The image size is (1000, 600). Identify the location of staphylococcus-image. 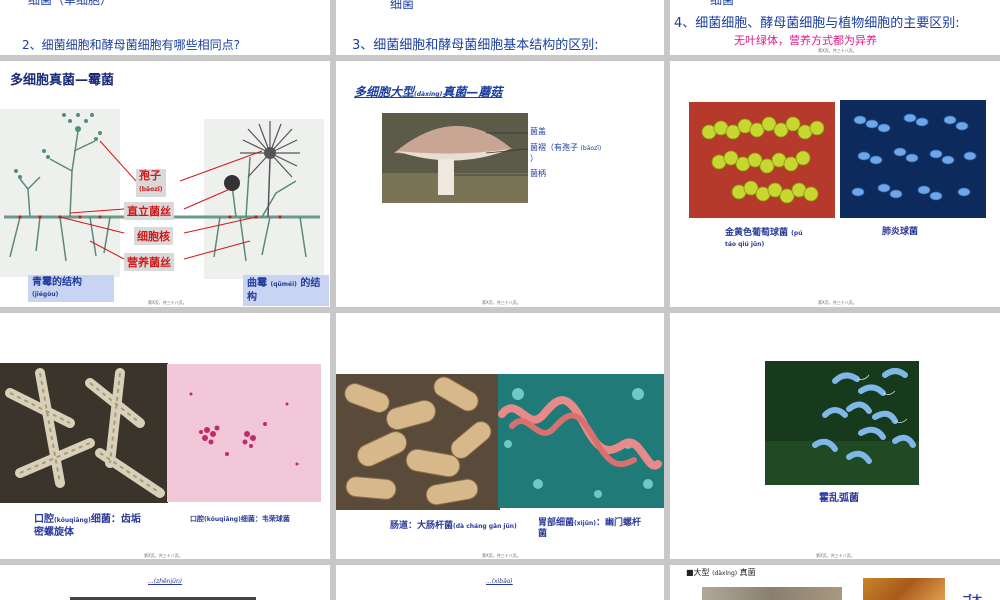
(762, 160).